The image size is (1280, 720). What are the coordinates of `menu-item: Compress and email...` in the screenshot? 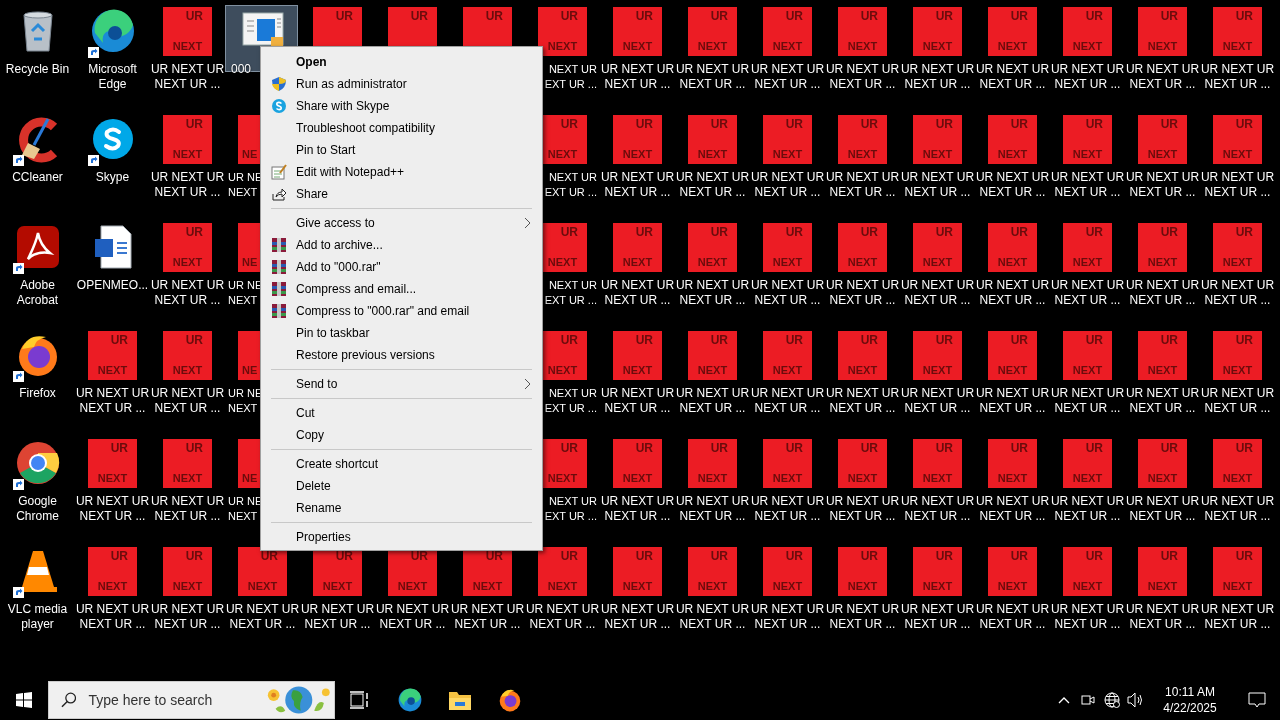 It's located at (401, 289).